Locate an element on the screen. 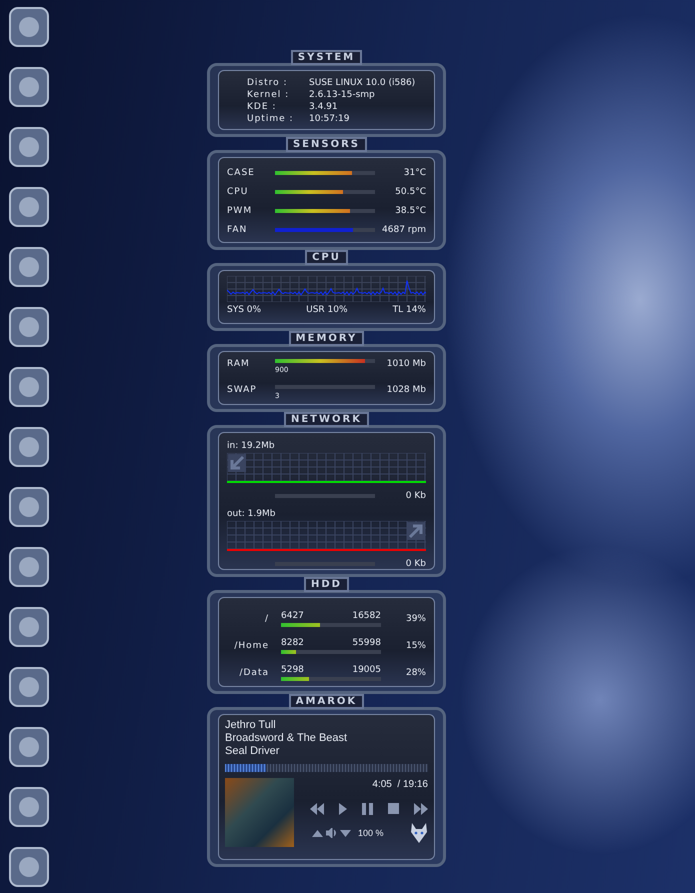  fast-forward-button is located at coordinates (421, 809).